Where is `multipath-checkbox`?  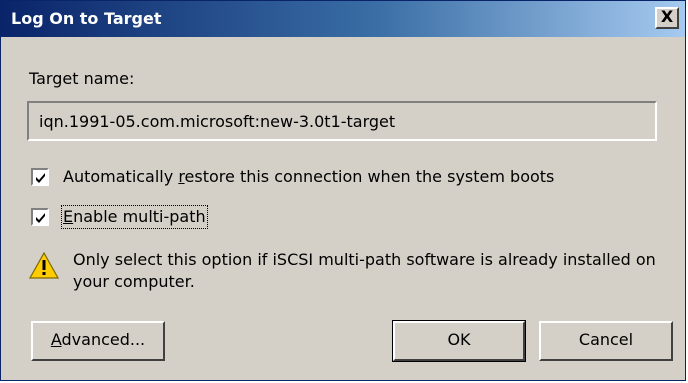 multipath-checkbox is located at coordinates (40, 217).